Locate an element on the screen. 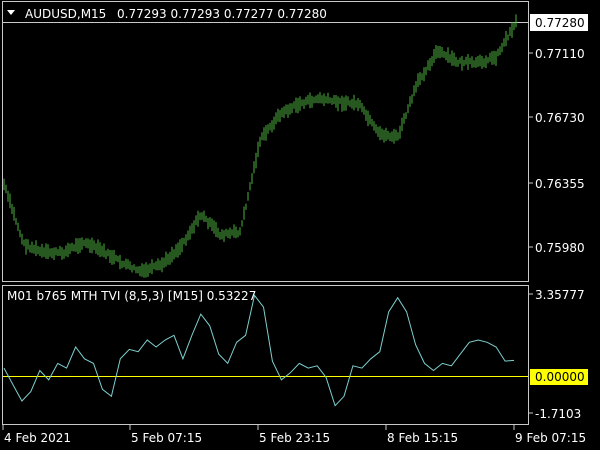 Image resolution: width=600 pixels, height=450 pixels. ohlc-label: 0.77293 0.77293 0.77277 0.77280 is located at coordinates (222, 14).